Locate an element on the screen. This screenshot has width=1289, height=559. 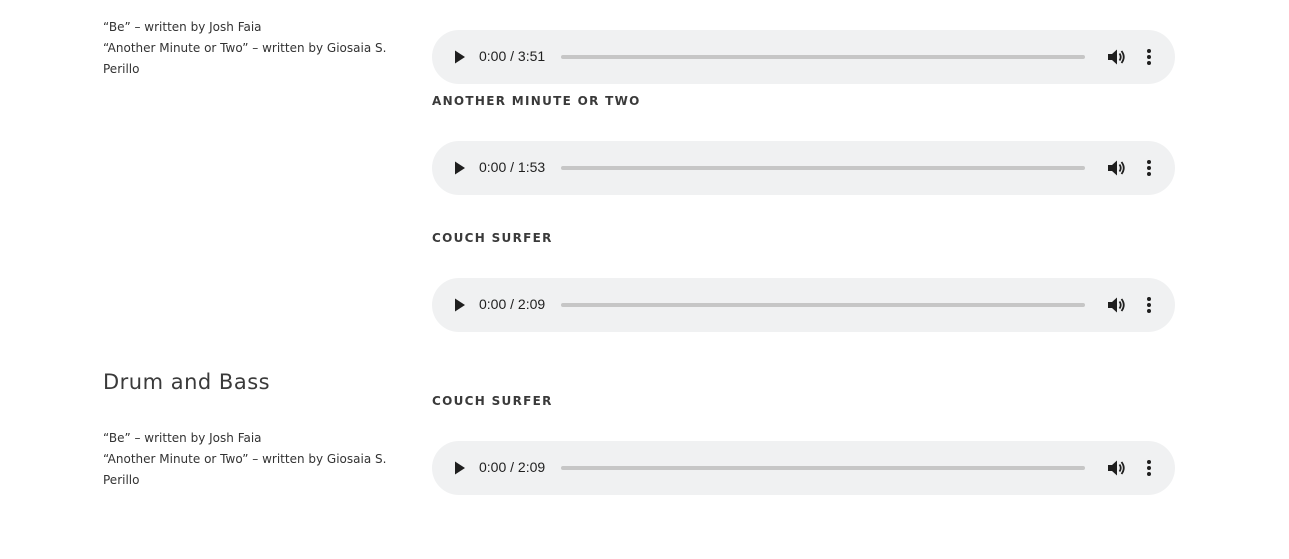
duration: 3:51 is located at coordinates (531, 56).